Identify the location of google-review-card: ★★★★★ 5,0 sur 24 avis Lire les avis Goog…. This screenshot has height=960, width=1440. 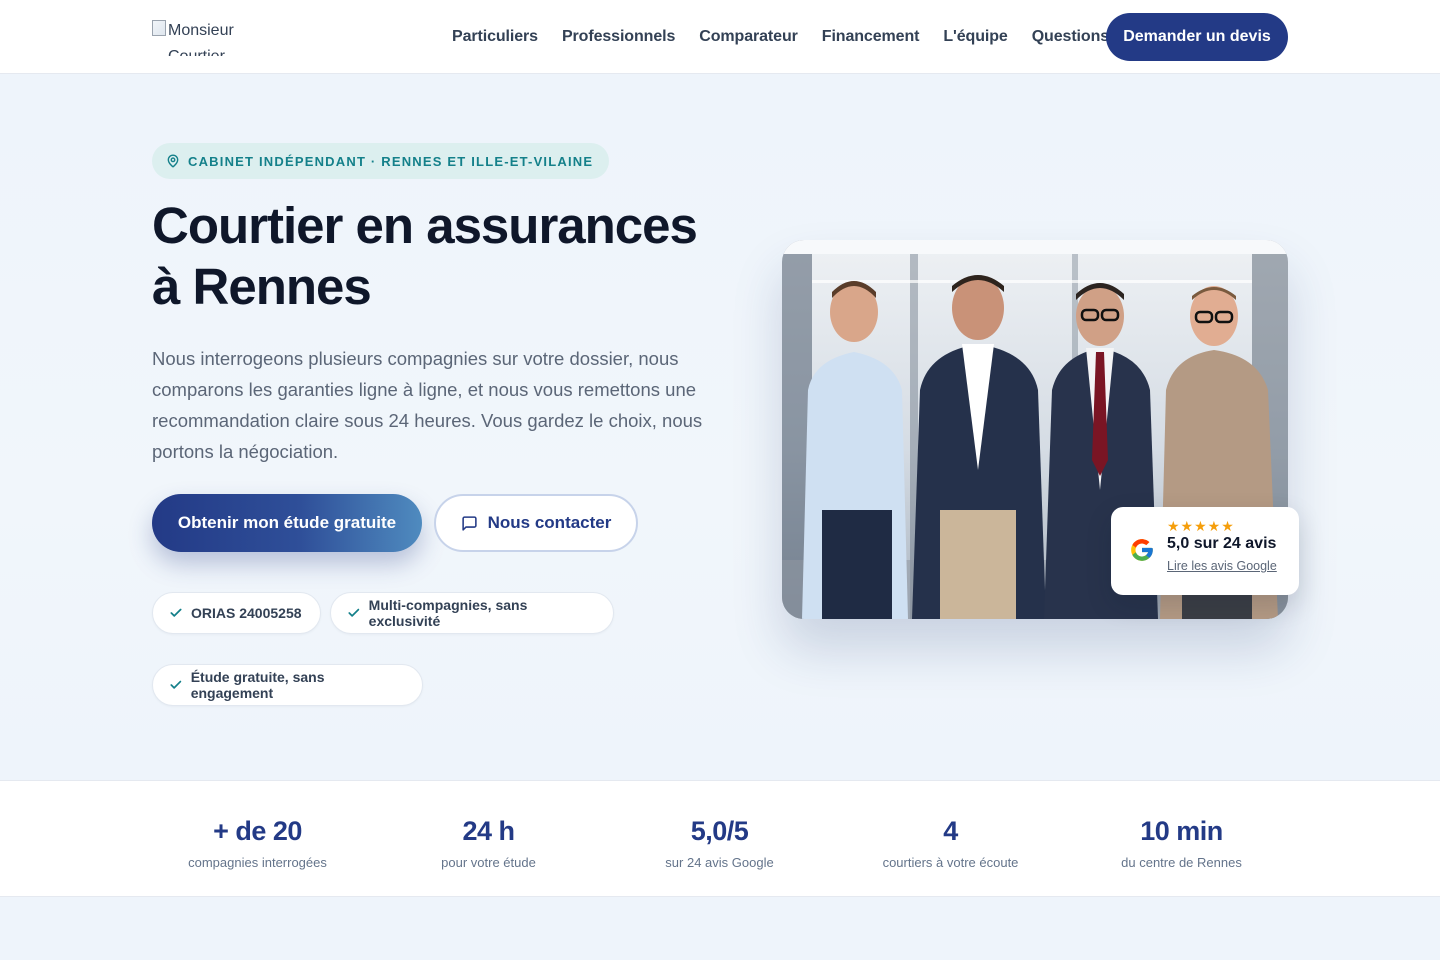
(1205, 551).